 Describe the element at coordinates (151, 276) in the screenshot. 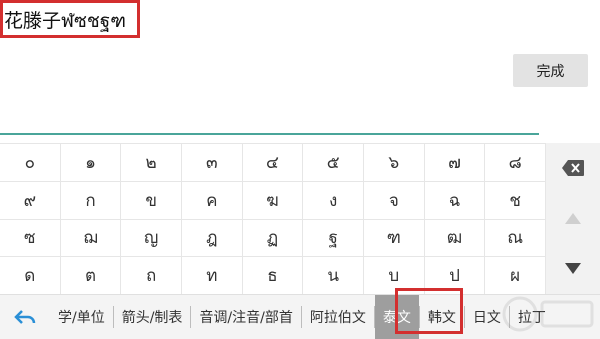

I see `key: ถ` at that location.